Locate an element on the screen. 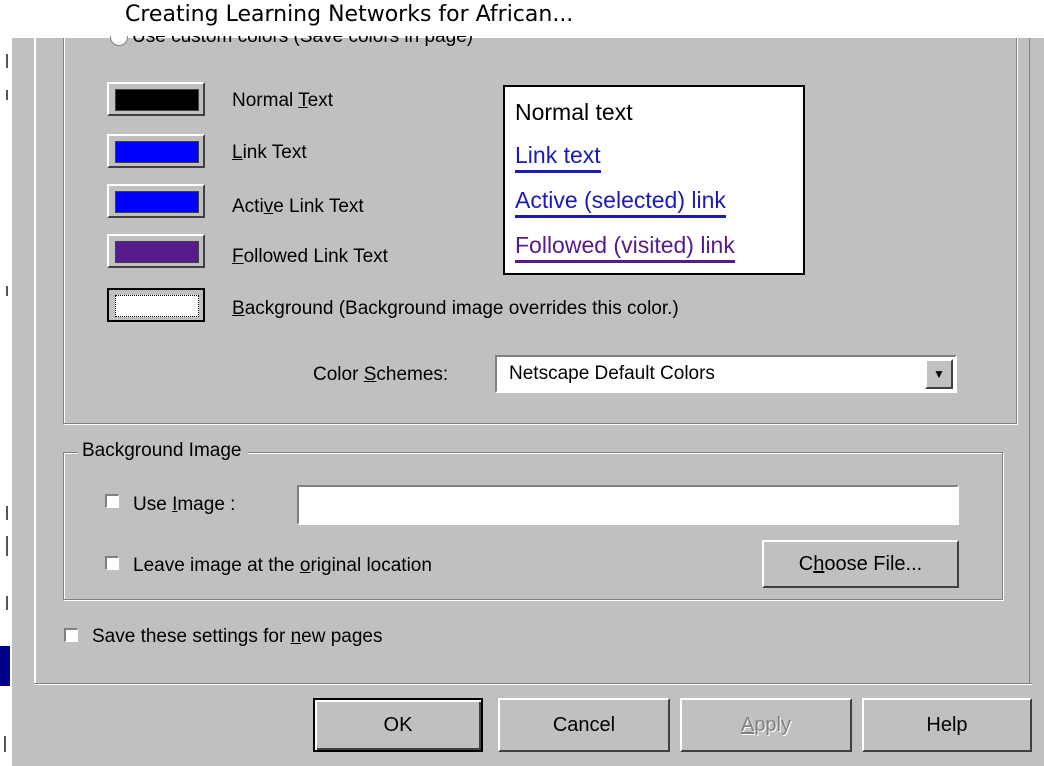 The width and height of the screenshot is (1044, 766). followed-link-color-button is located at coordinates (156, 251).